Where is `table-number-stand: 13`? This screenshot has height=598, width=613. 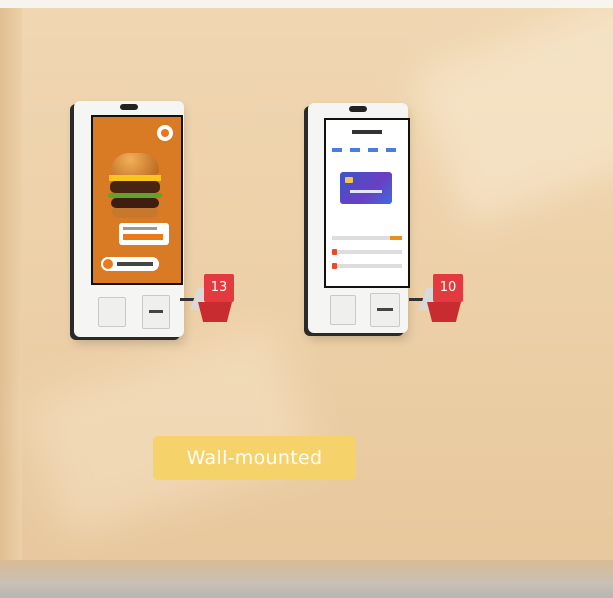
table-number-stand: 13 is located at coordinates (208, 298).